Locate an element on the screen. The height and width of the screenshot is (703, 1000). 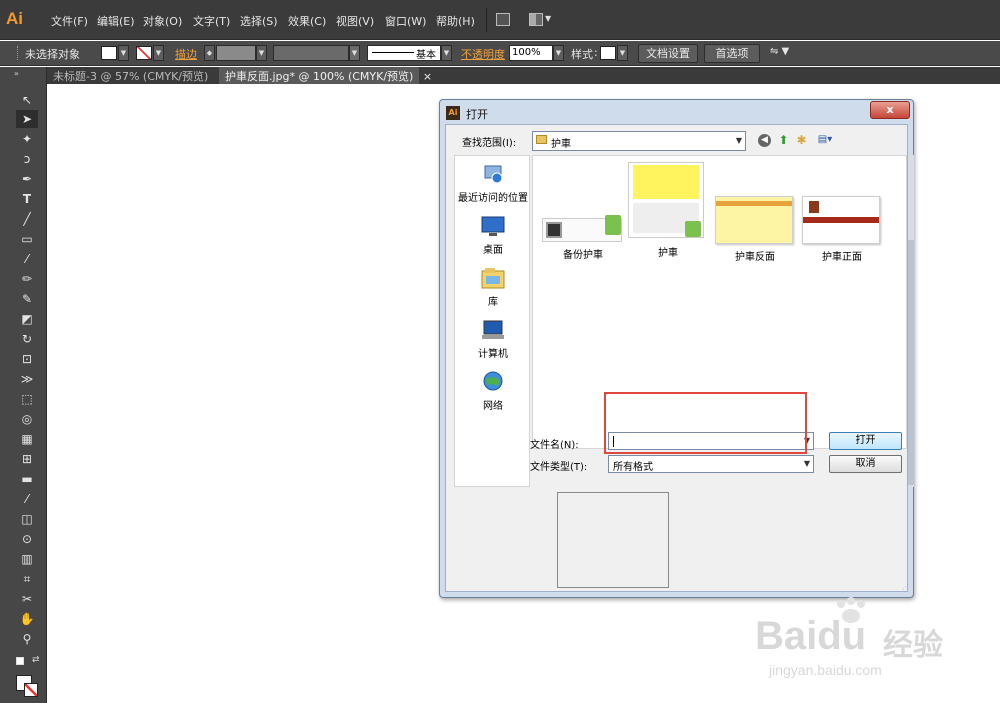
tab-untitled-3: 未标题-3 @ 57% (CMYK/预览) × is located at coordinates (137, 75).